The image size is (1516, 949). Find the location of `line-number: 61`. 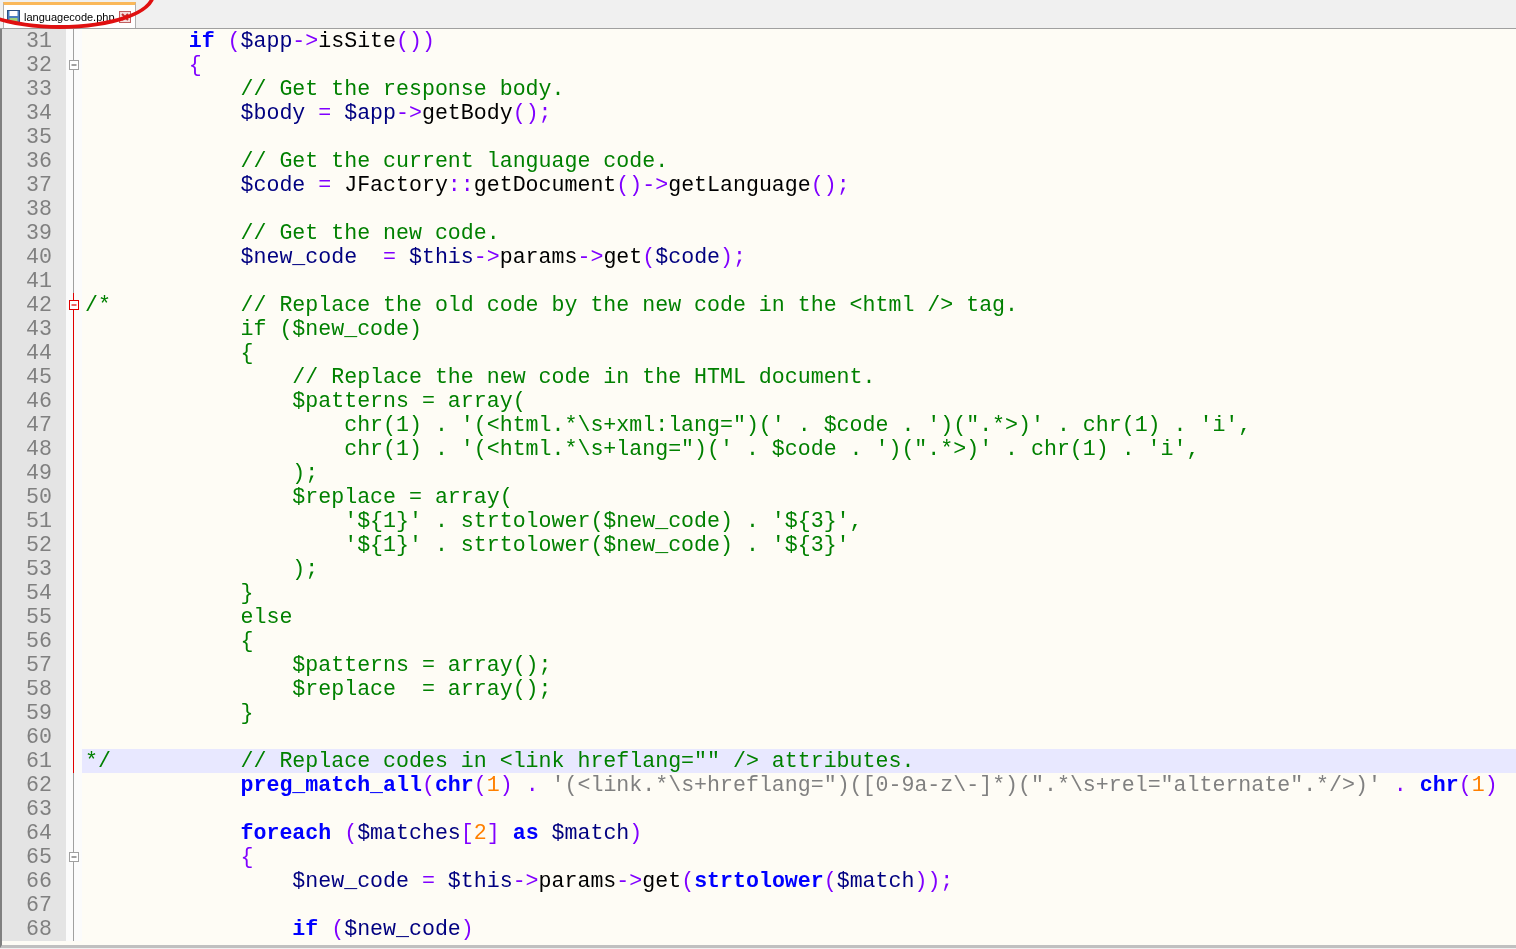

line-number: 61 is located at coordinates (34, 761).